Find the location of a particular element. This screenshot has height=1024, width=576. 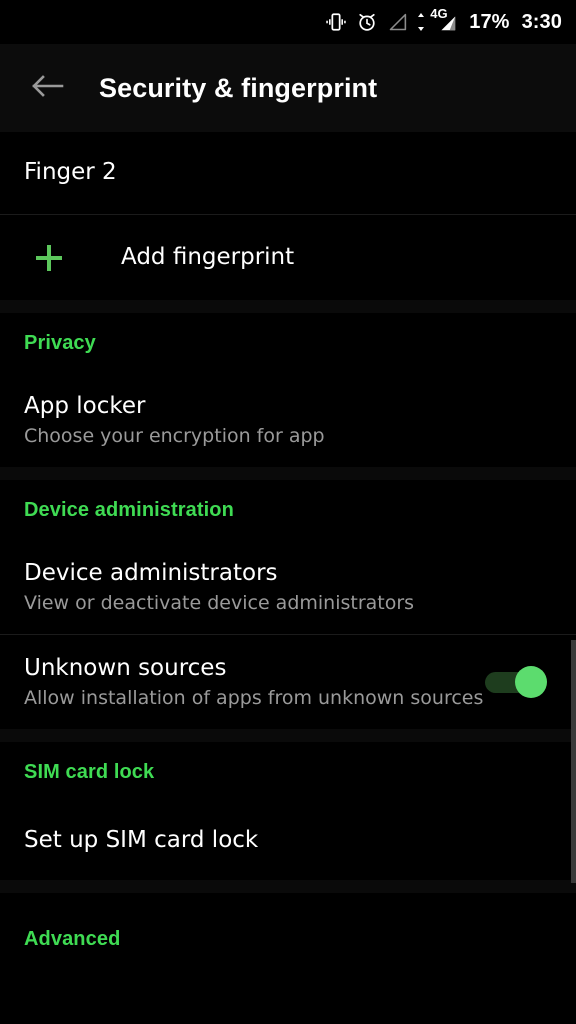

app-bar: Security & fingerprint is located at coordinates (288, 88).